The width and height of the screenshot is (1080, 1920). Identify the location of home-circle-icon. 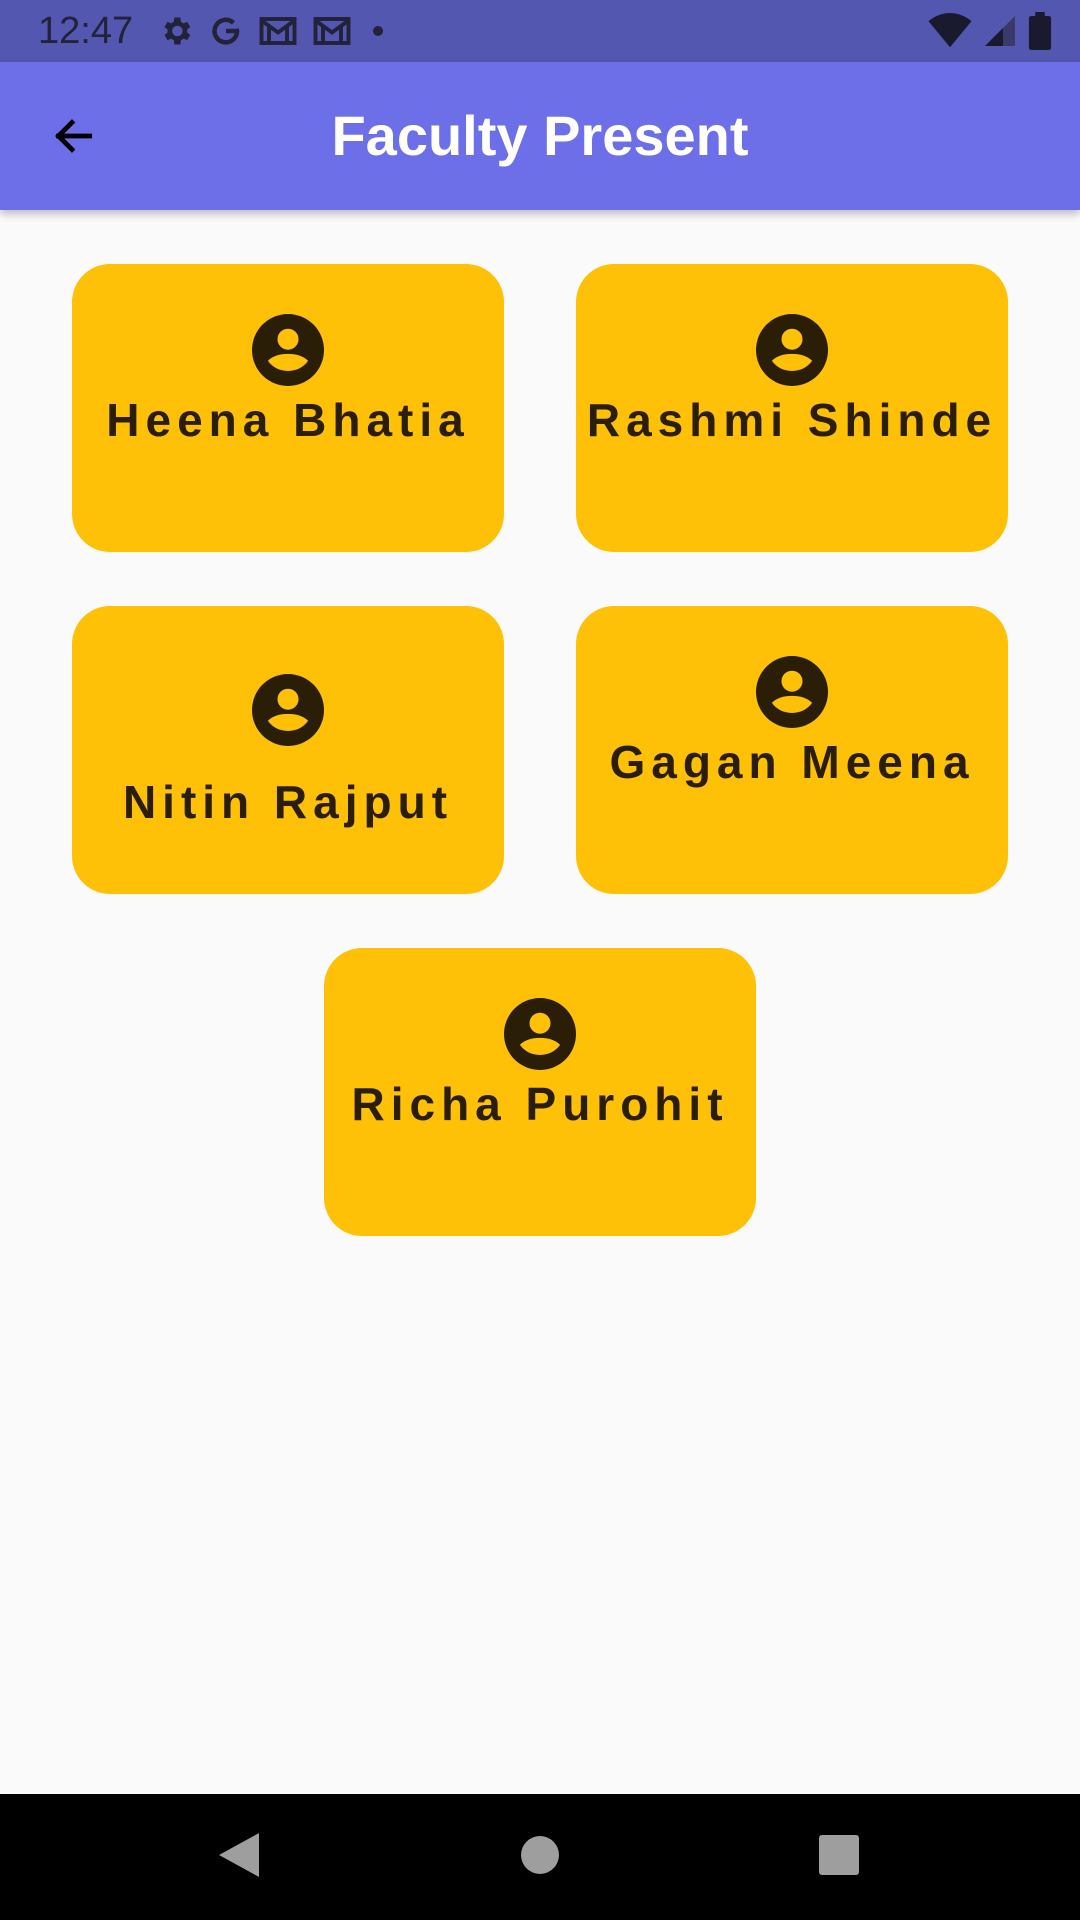
(540, 1857).